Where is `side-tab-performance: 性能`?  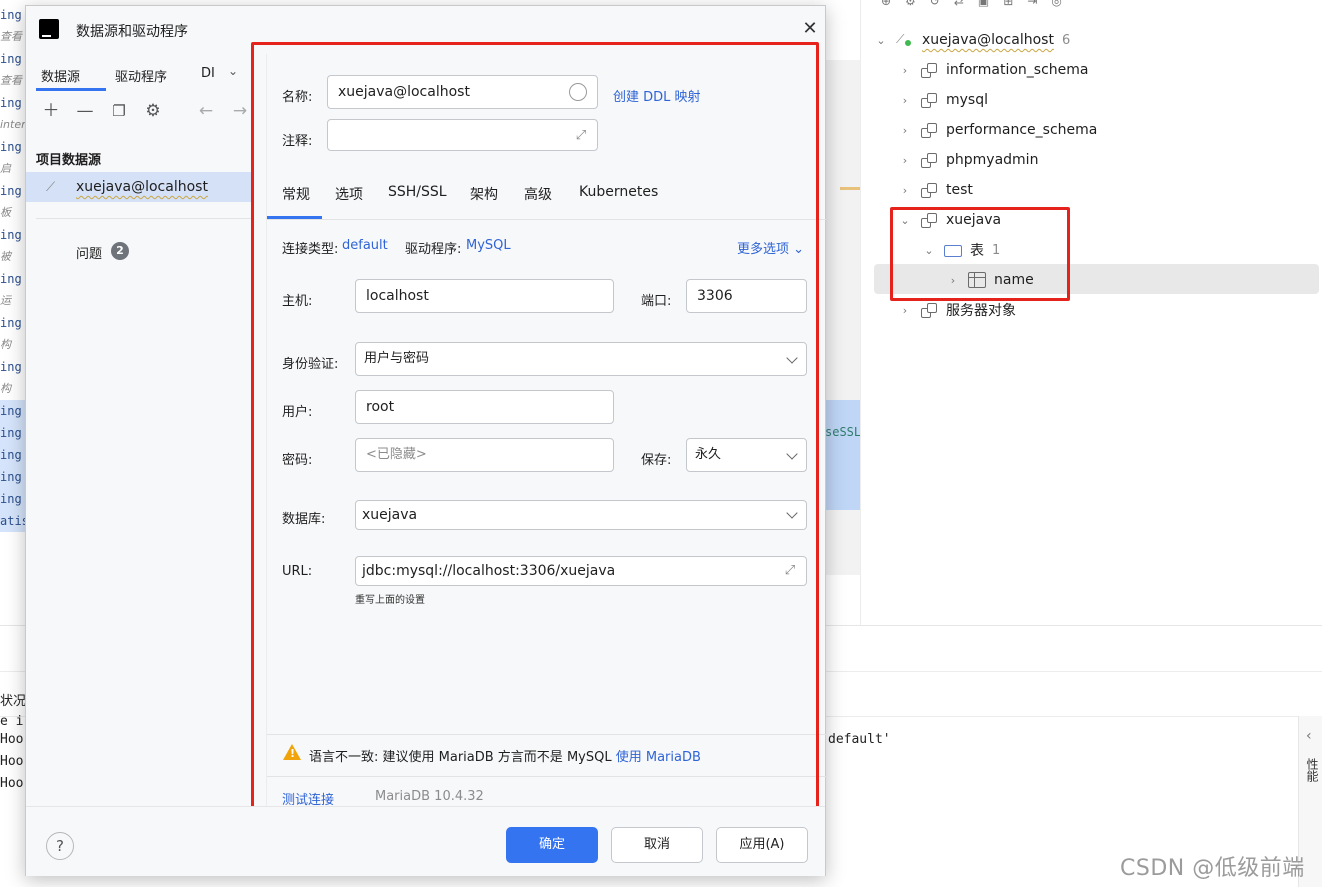
side-tab-performance: 性能 is located at coordinates (1312, 770).